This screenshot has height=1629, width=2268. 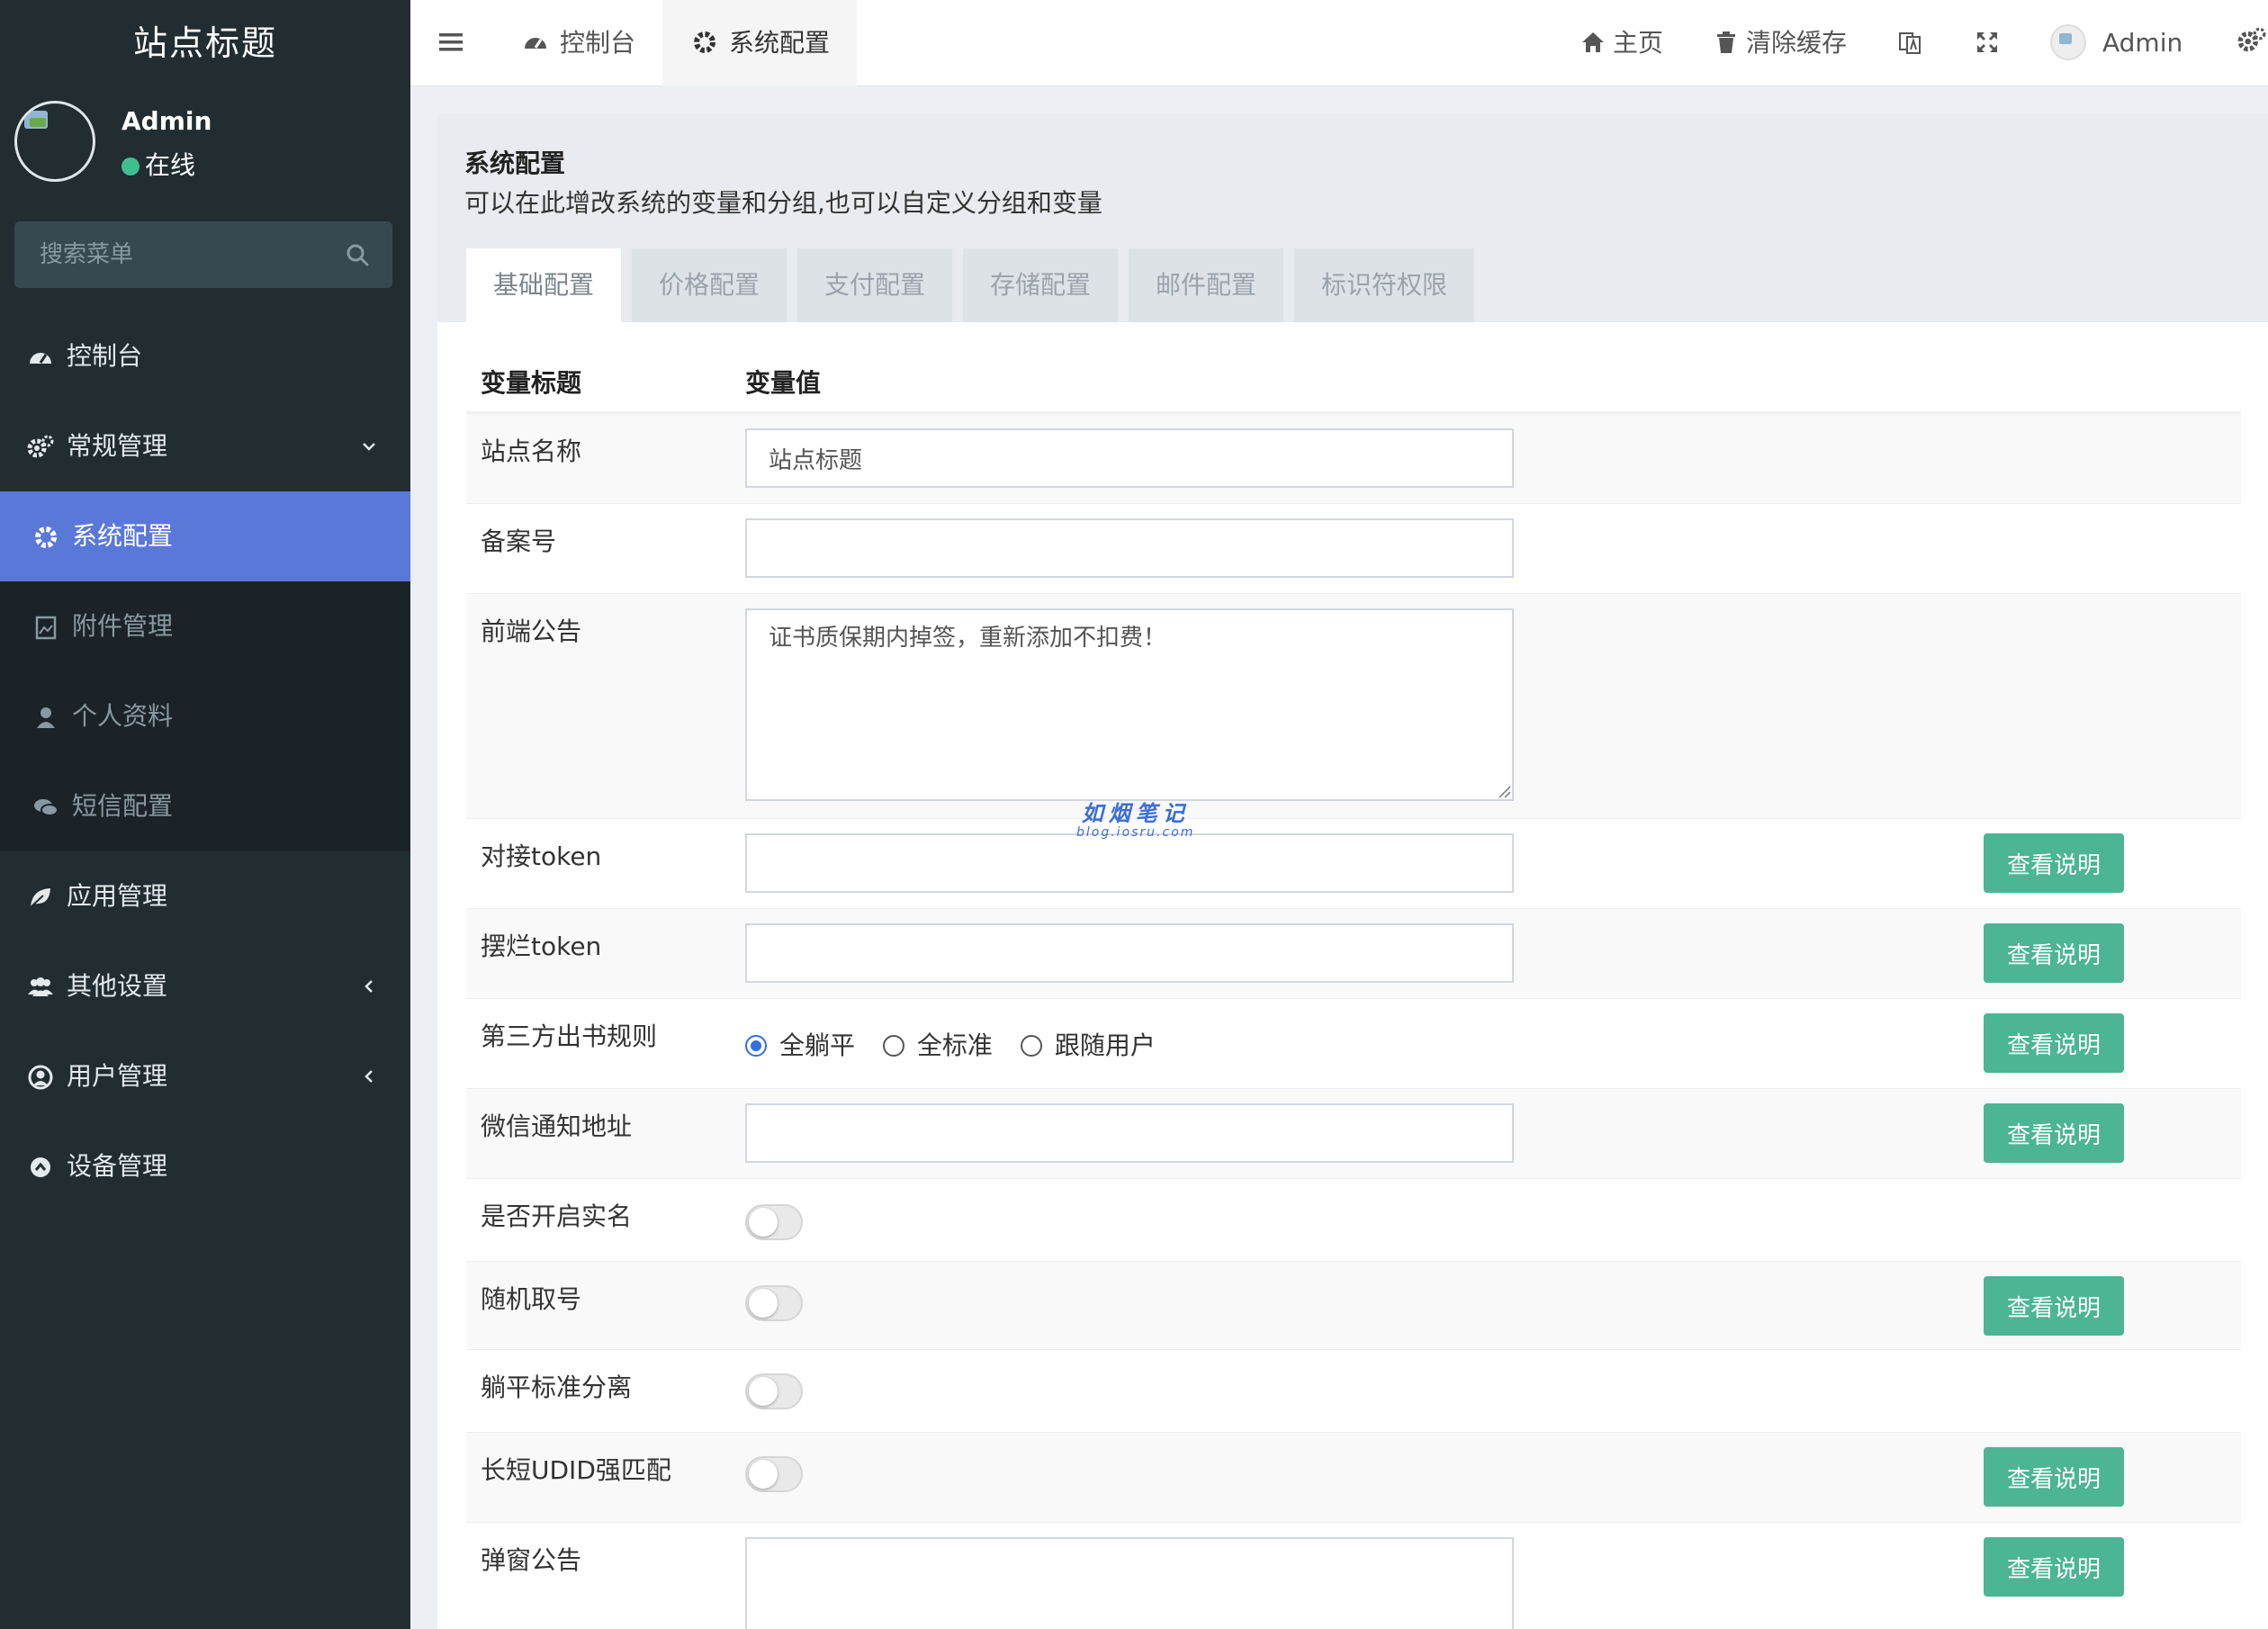 I want to click on radio-option: 全躺平, so click(x=800, y=1044).